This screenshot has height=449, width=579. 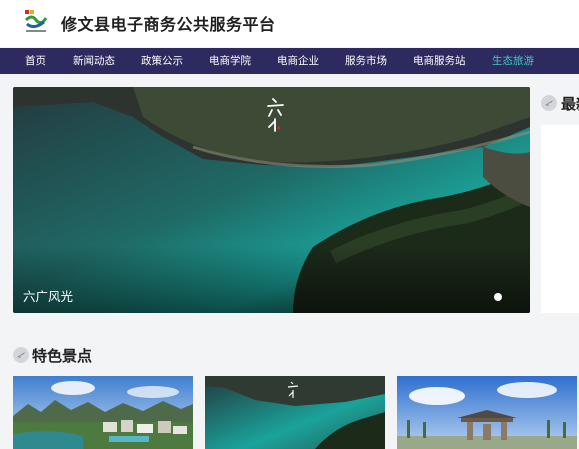 I want to click on nav-item-academy: 电商学院, so click(x=230, y=61).